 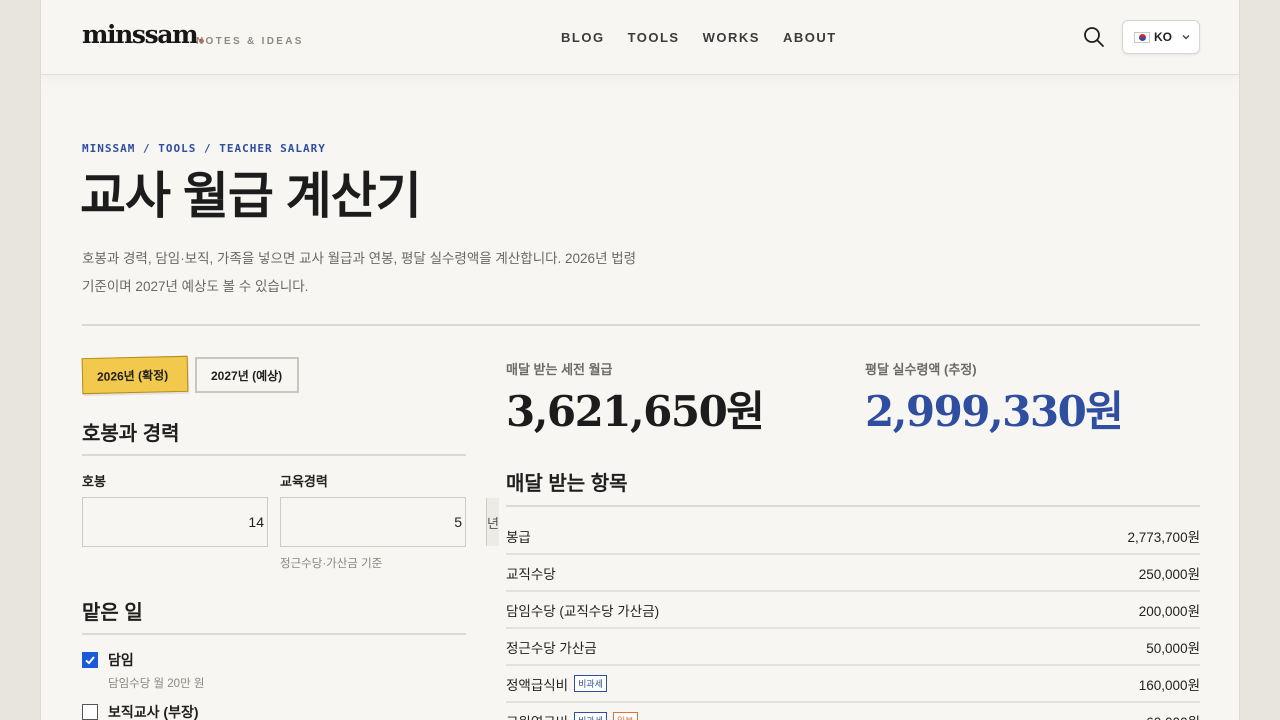 What do you see at coordinates (810, 37) in the screenshot?
I see `nav-about: ABOUT` at bounding box center [810, 37].